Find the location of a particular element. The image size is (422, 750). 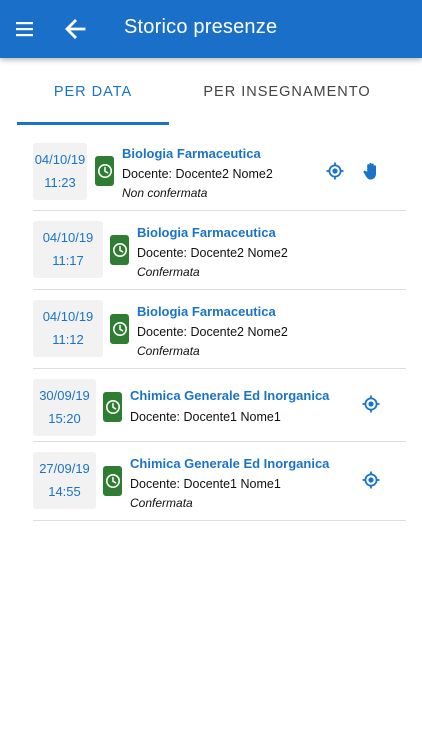

date-time-box: 27/09/19 14:55 is located at coordinates (64, 480).